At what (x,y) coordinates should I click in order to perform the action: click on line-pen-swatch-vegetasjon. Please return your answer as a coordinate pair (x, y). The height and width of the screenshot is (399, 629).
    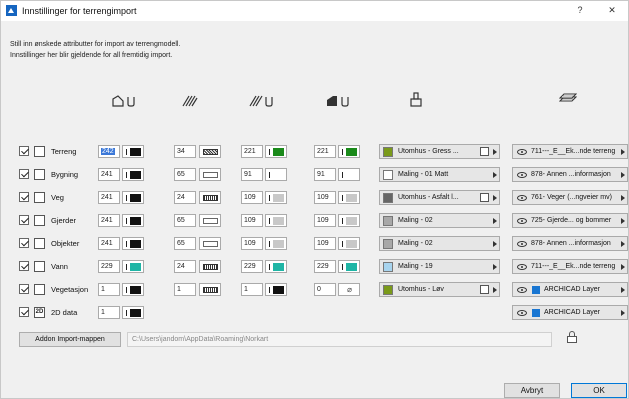
    Looking at the image, I should click on (133, 289).